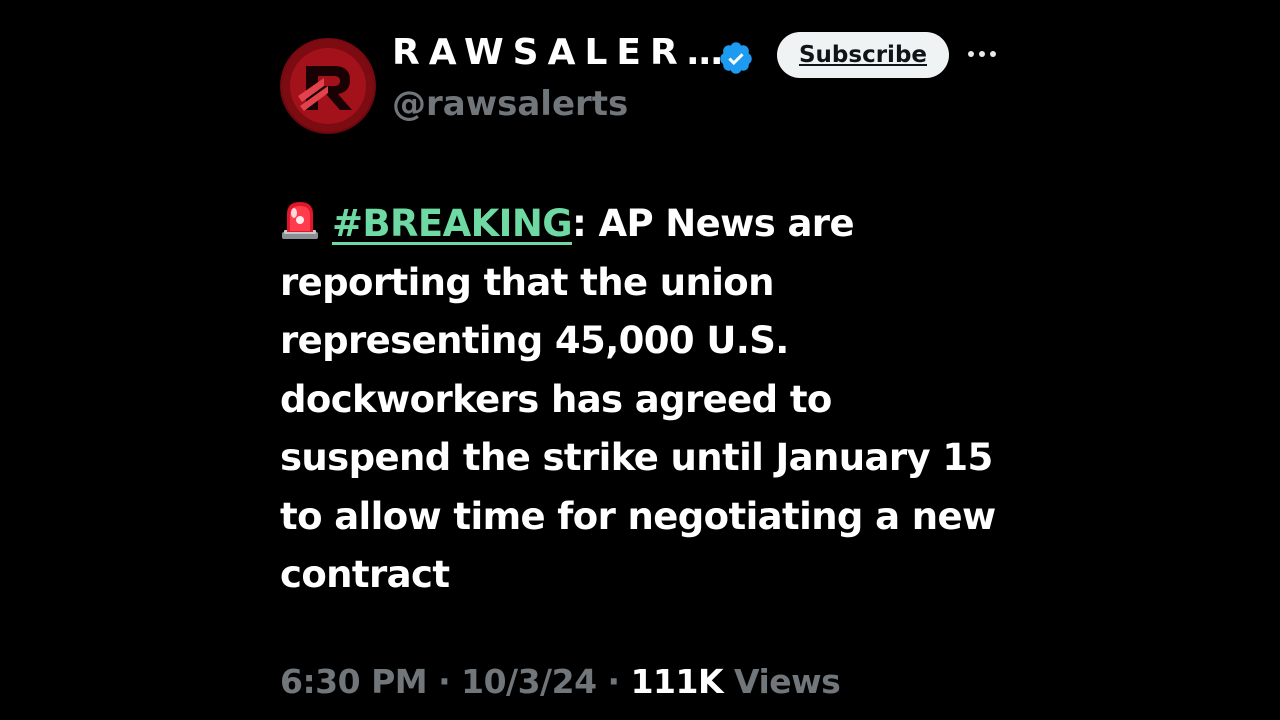  Describe the element at coordinates (640, 85) in the screenshot. I see `tweet-header: RAWSALER… @rawsalerts Subscribe` at that location.